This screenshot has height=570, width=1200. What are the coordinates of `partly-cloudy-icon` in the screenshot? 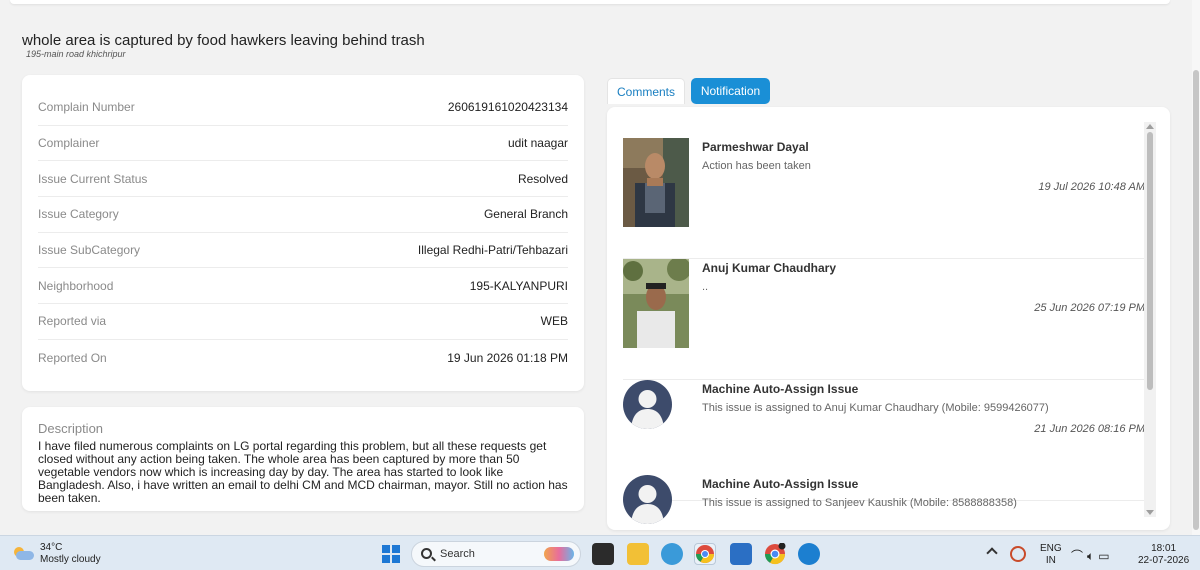 It's located at (23, 554).